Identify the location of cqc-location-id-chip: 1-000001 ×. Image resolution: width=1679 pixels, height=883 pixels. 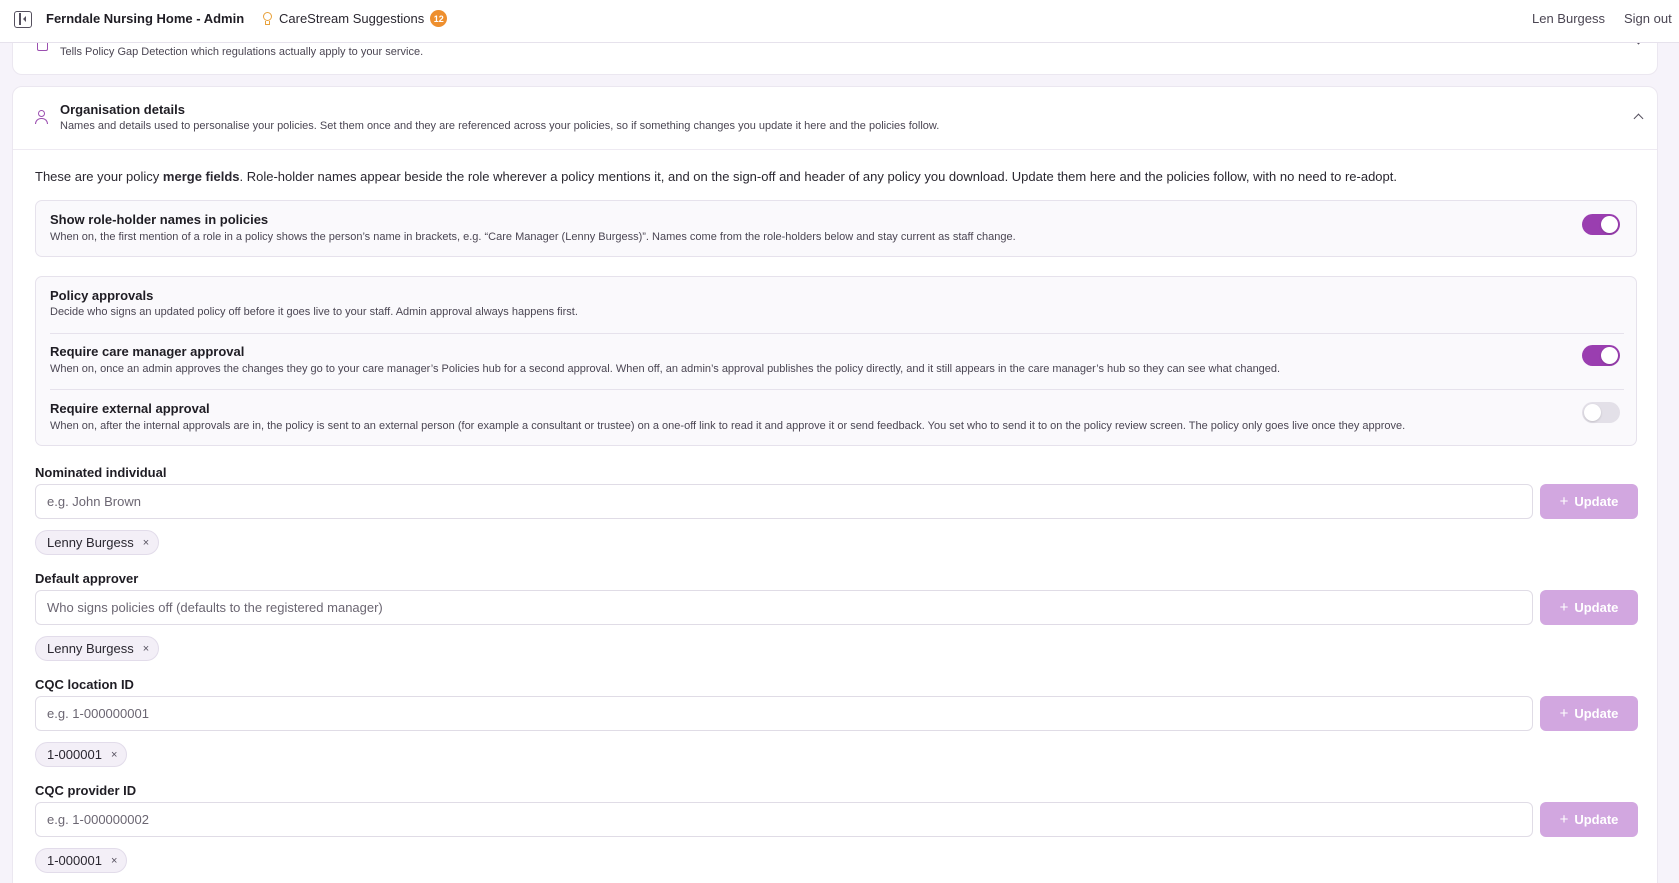
(81, 754).